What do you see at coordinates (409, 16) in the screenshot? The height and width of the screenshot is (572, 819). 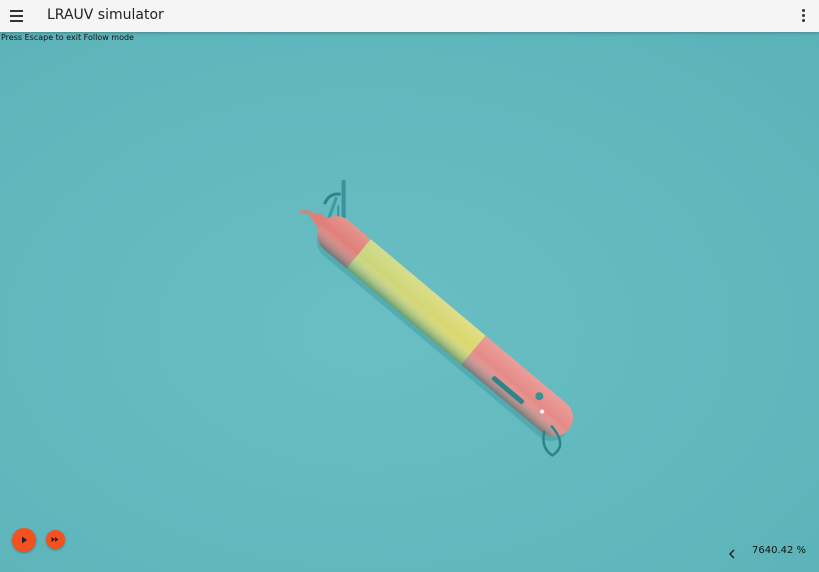 I see `top-app-bar: LRAUV simulator` at bounding box center [409, 16].